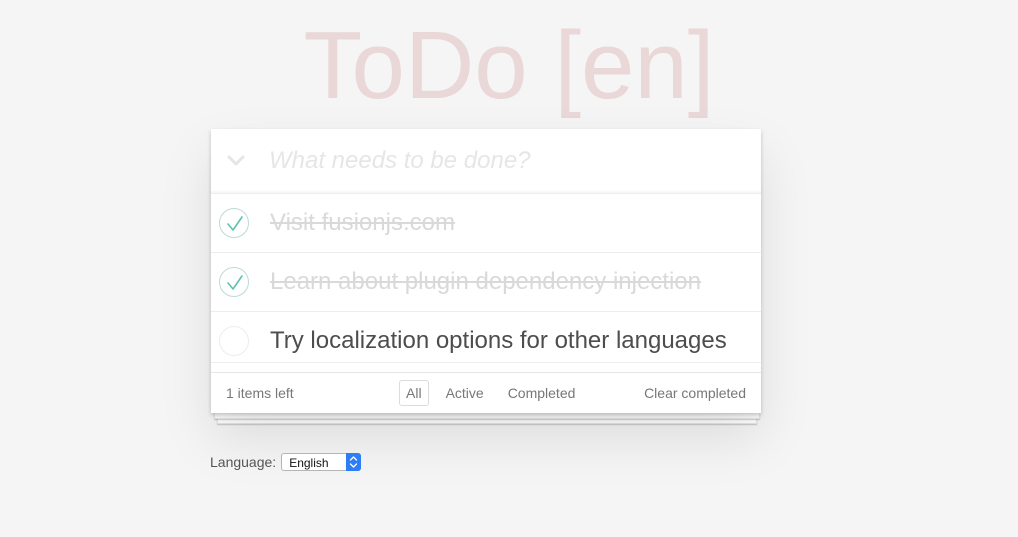  What do you see at coordinates (542, 393) in the screenshot?
I see `filter-completed: Completed` at bounding box center [542, 393].